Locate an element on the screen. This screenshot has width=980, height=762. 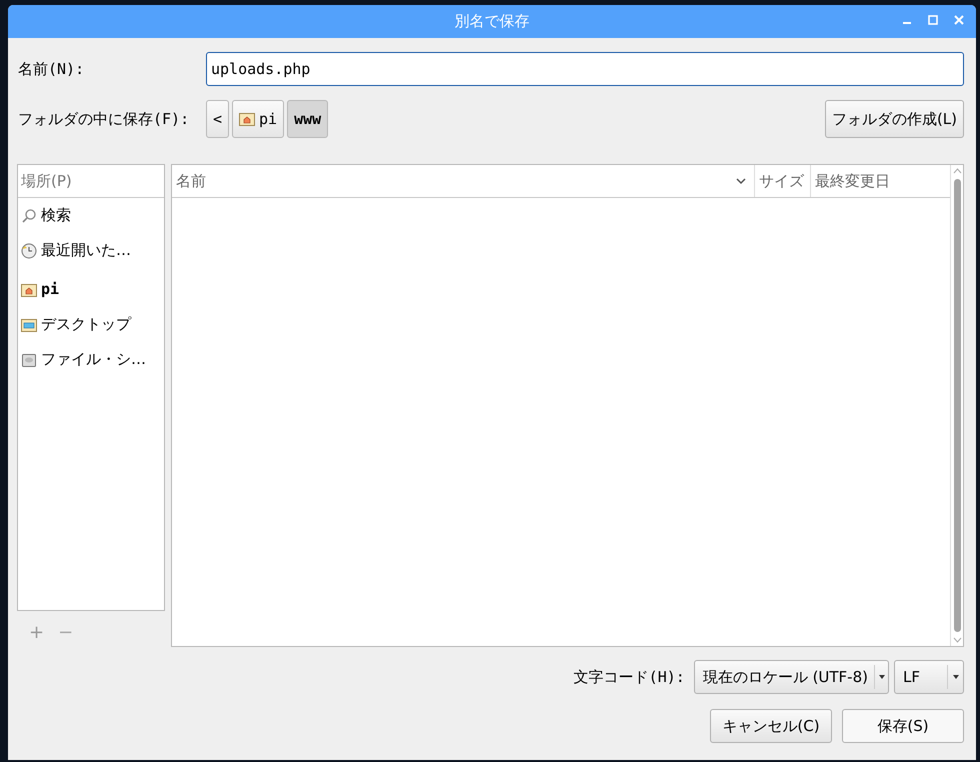
path-button: www is located at coordinates (307, 119).